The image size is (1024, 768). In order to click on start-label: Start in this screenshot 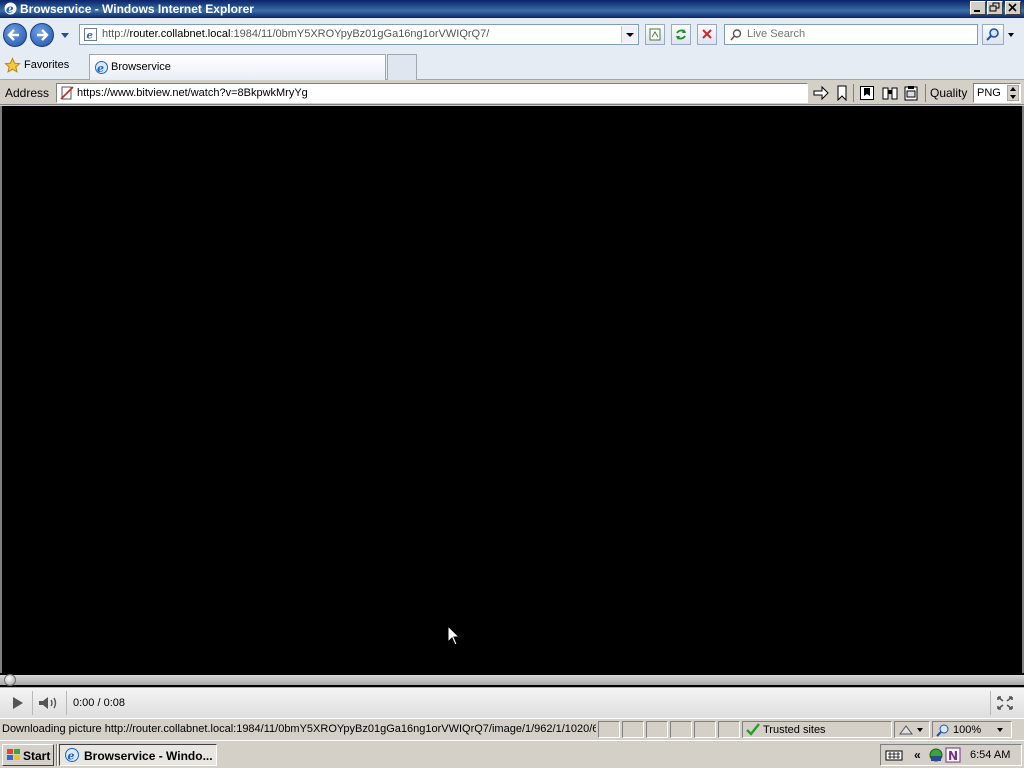, I will do `click(37, 756)`.